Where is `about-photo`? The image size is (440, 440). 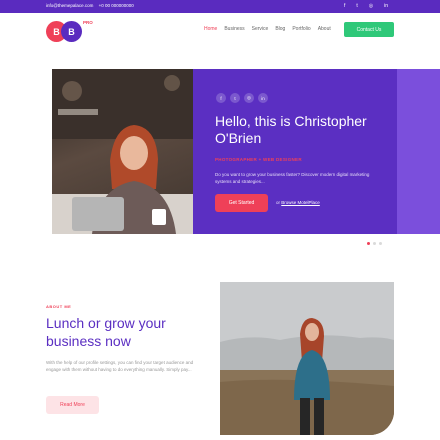 about-photo is located at coordinates (307, 358).